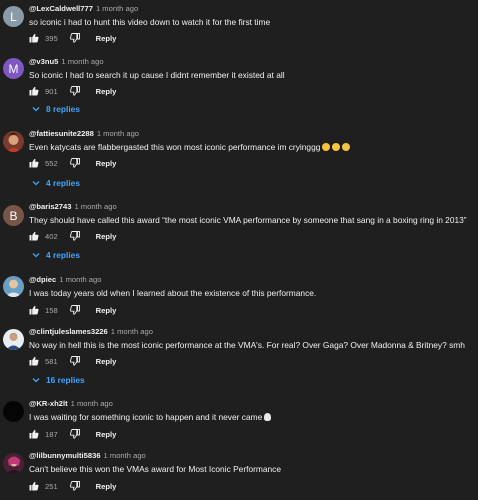 The height and width of the screenshot is (500, 478). I want to click on view-replies-button: 16 replies, so click(58, 380).